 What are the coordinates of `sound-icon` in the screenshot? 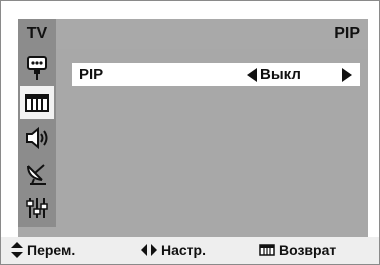 It's located at (37, 138).